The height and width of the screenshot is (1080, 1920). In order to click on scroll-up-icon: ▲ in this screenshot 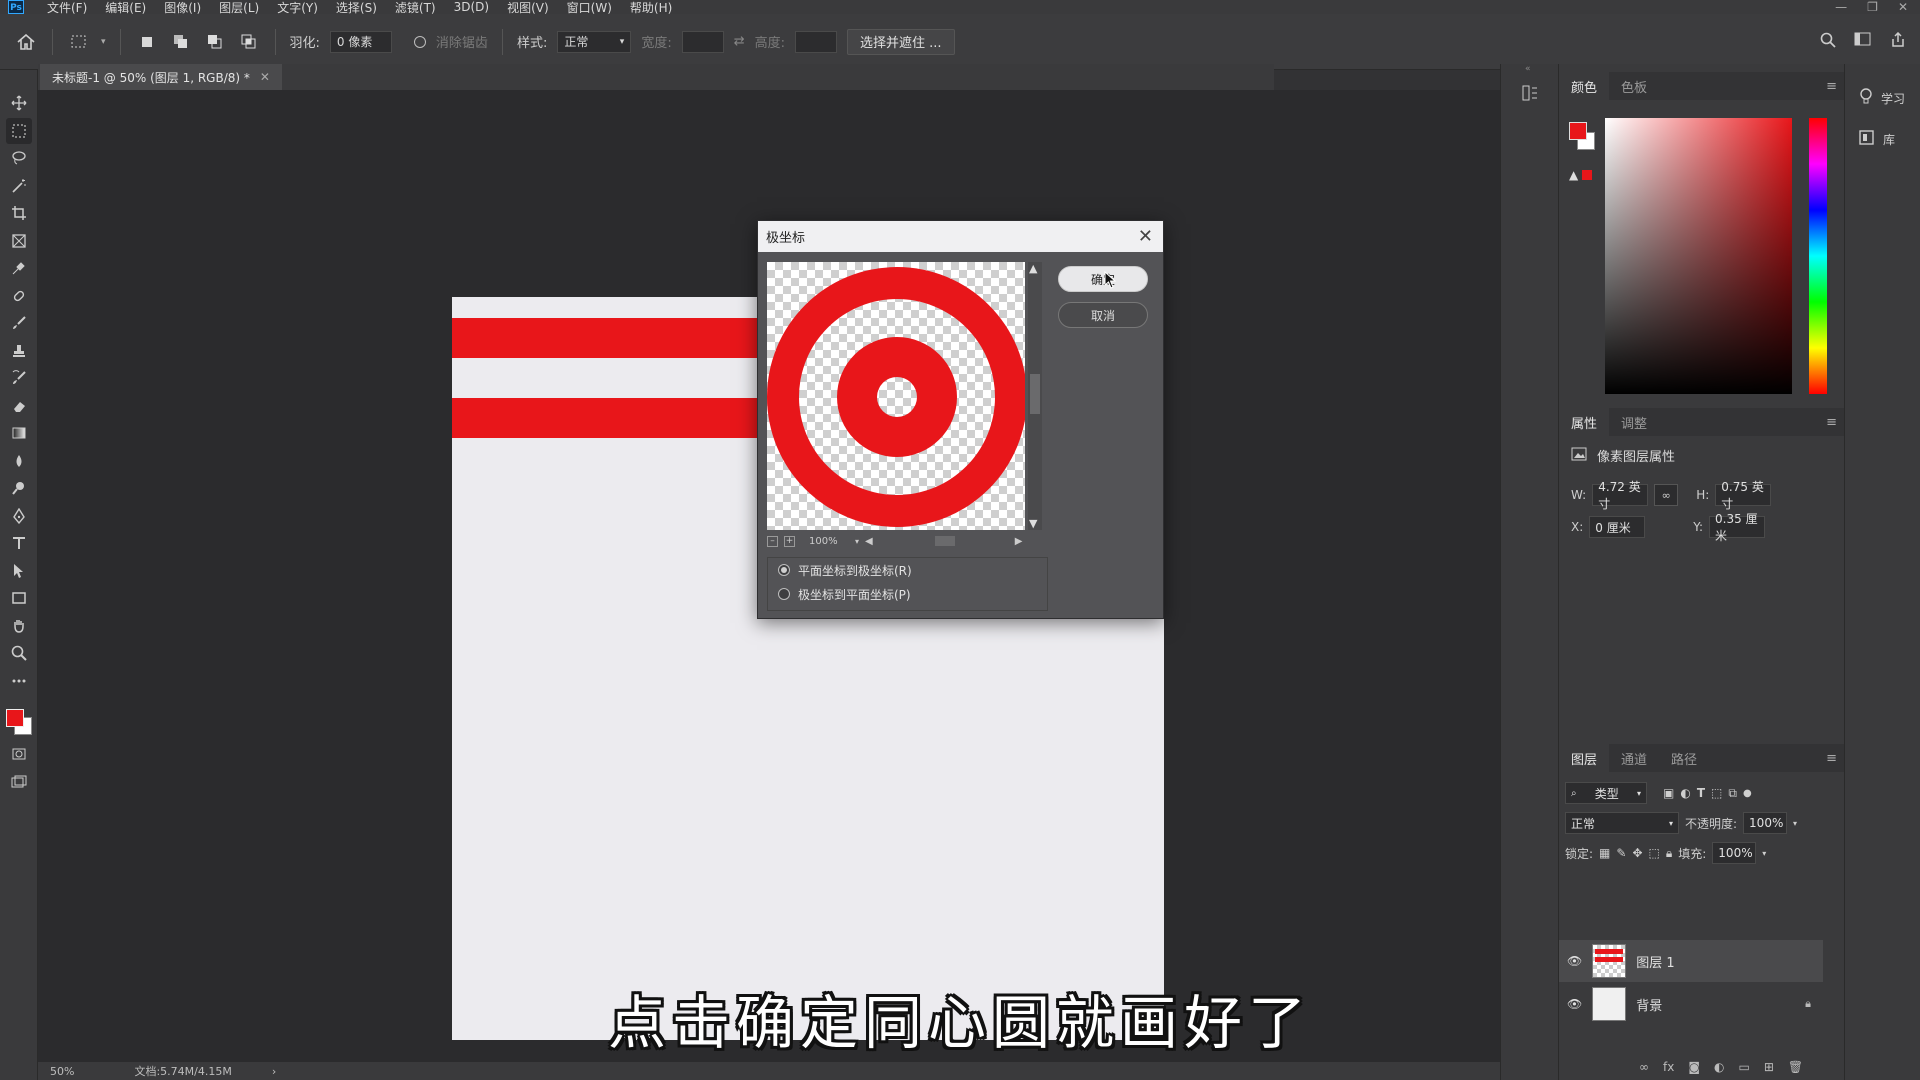, I will do `click(1033, 268)`.